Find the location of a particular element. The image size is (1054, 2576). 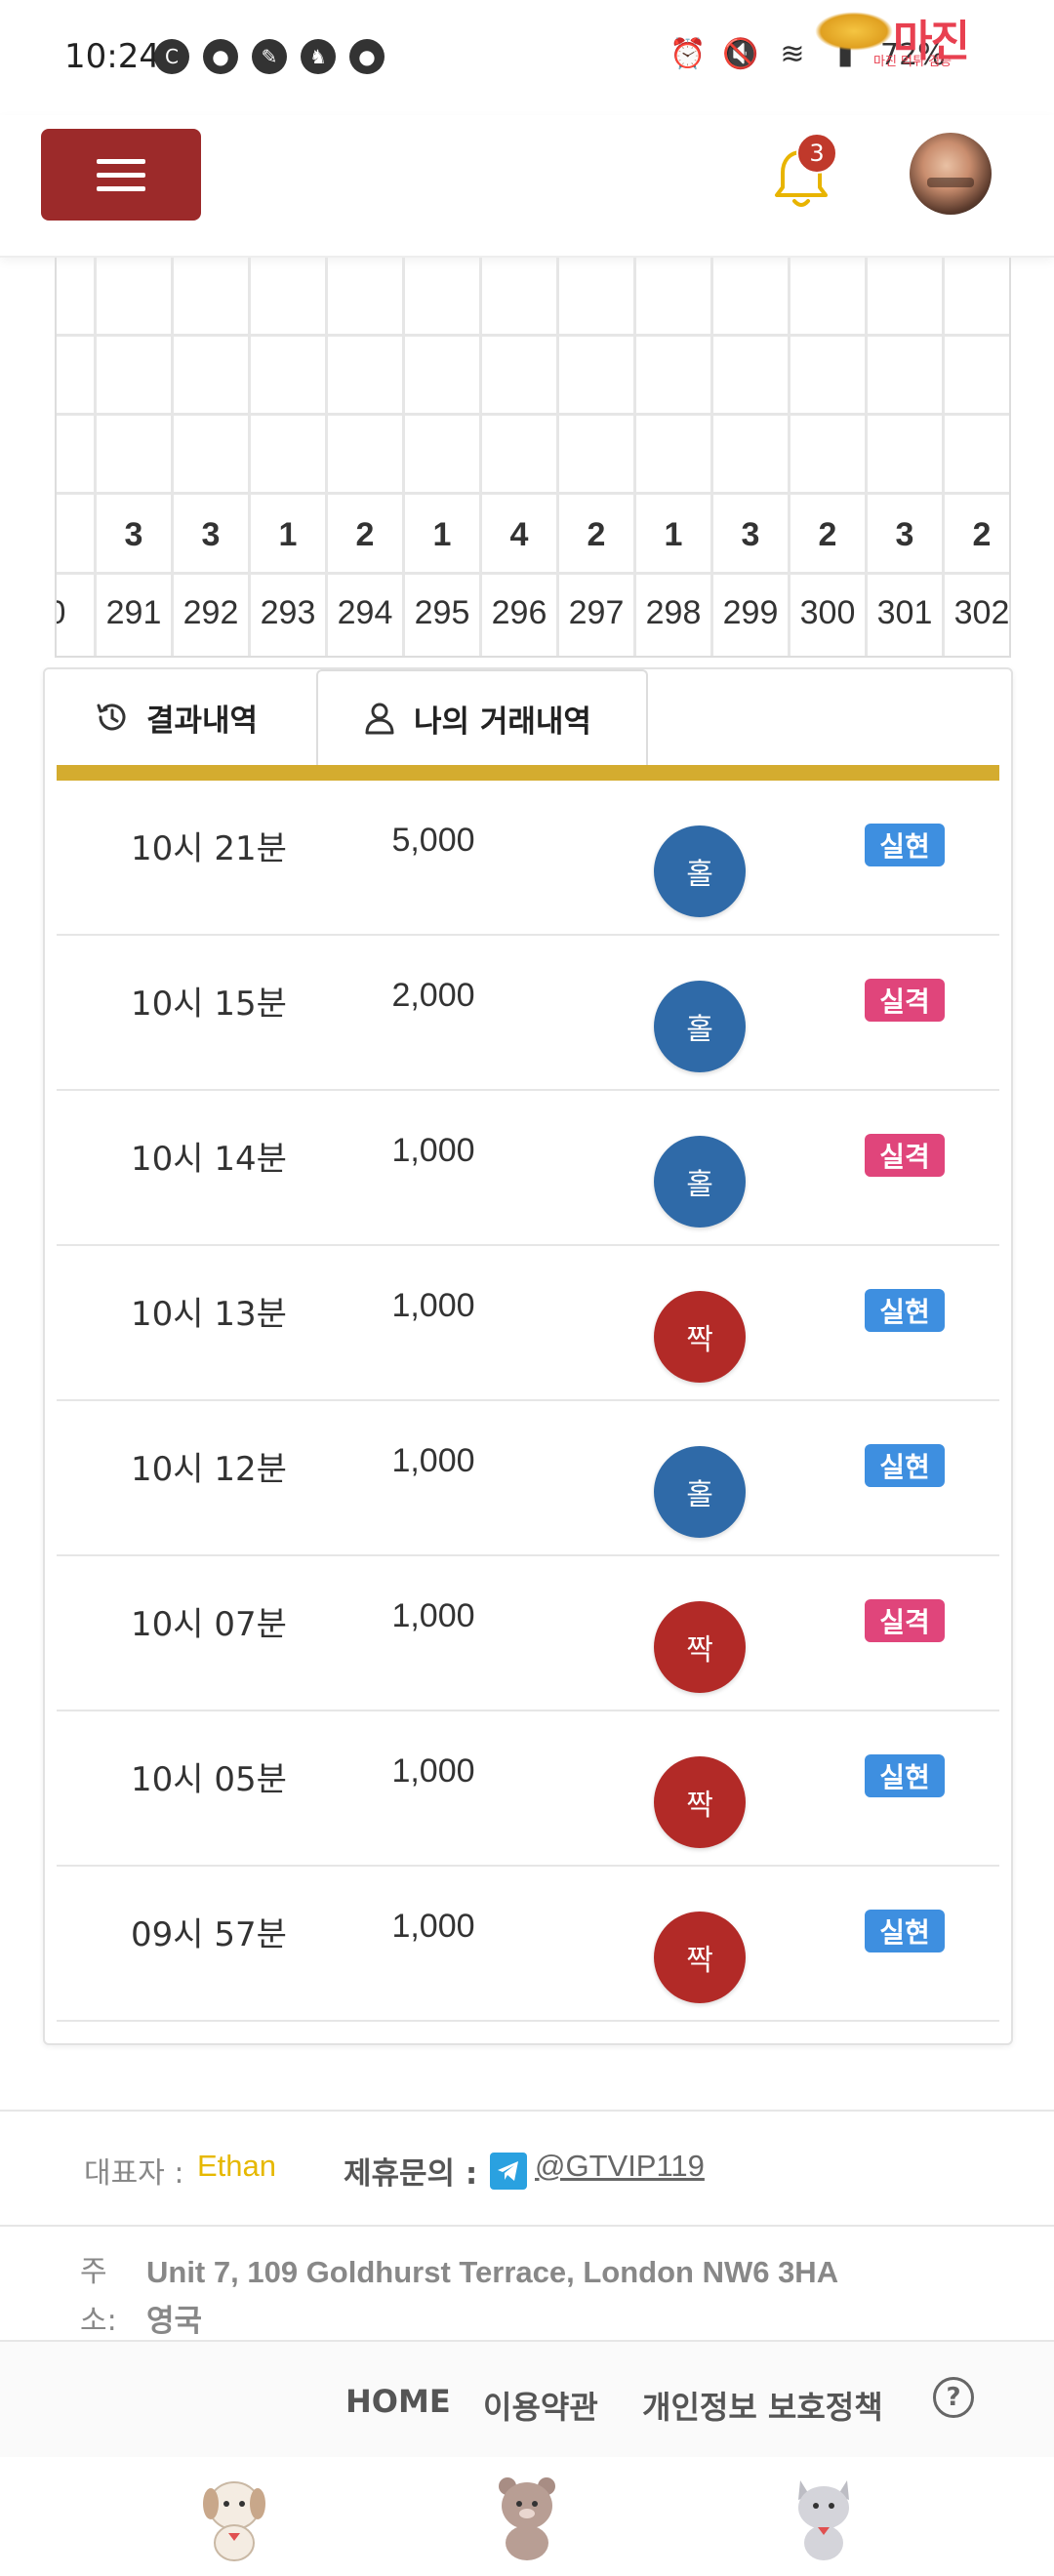

grid-column: 3 299 is located at coordinates (751, 457).